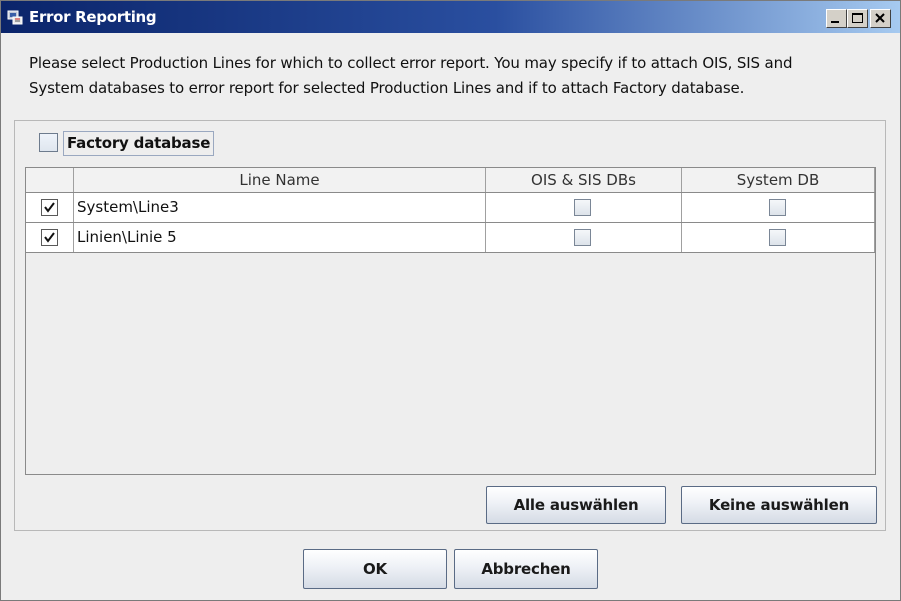 Image resolution: width=901 pixels, height=601 pixels. I want to click on cancel-button: Abbrechen, so click(526, 569).